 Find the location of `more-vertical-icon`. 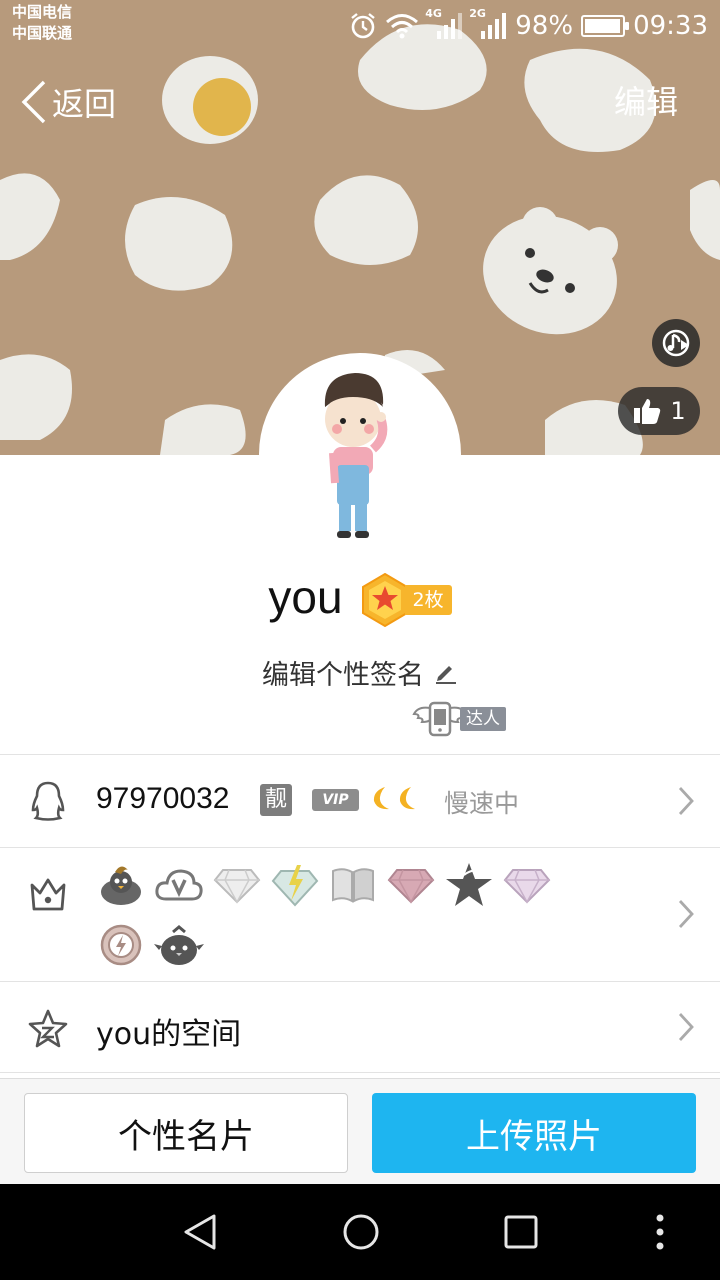

more-vertical-icon is located at coordinates (660, 1232).